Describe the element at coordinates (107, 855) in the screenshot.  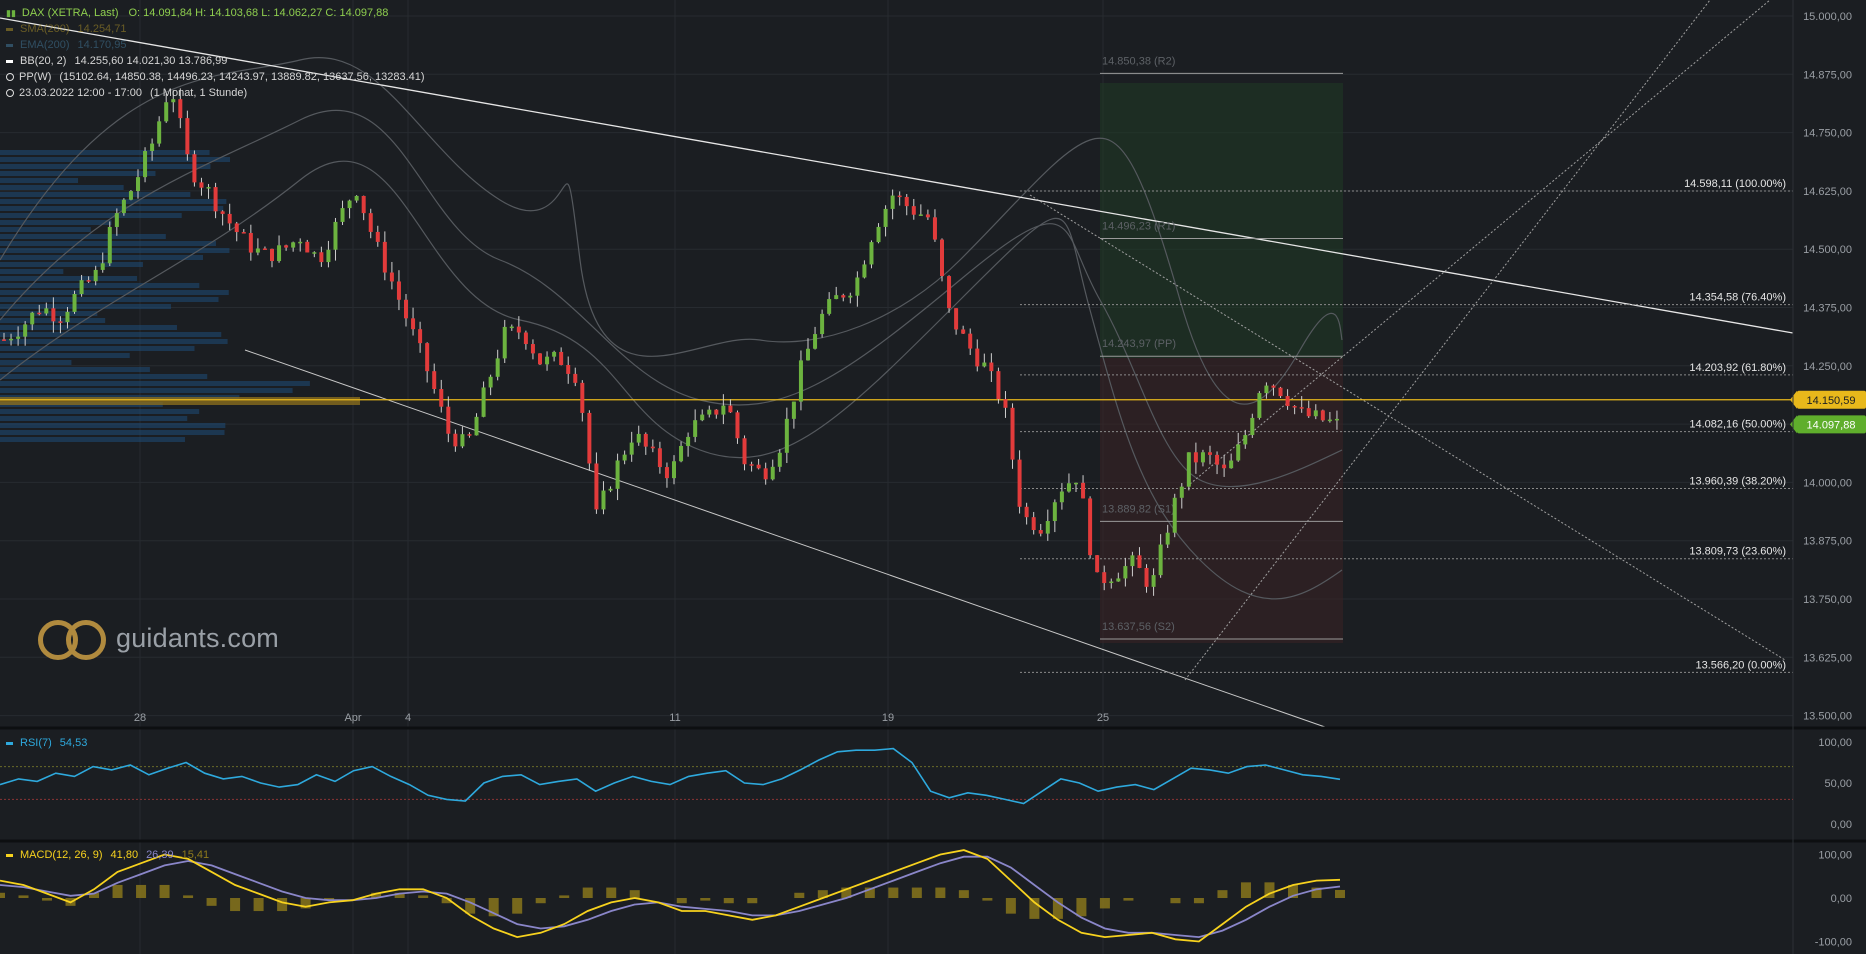
I see `macd-legend: MACD(12, 26, 9) 41,80 26,39 15,41` at that location.